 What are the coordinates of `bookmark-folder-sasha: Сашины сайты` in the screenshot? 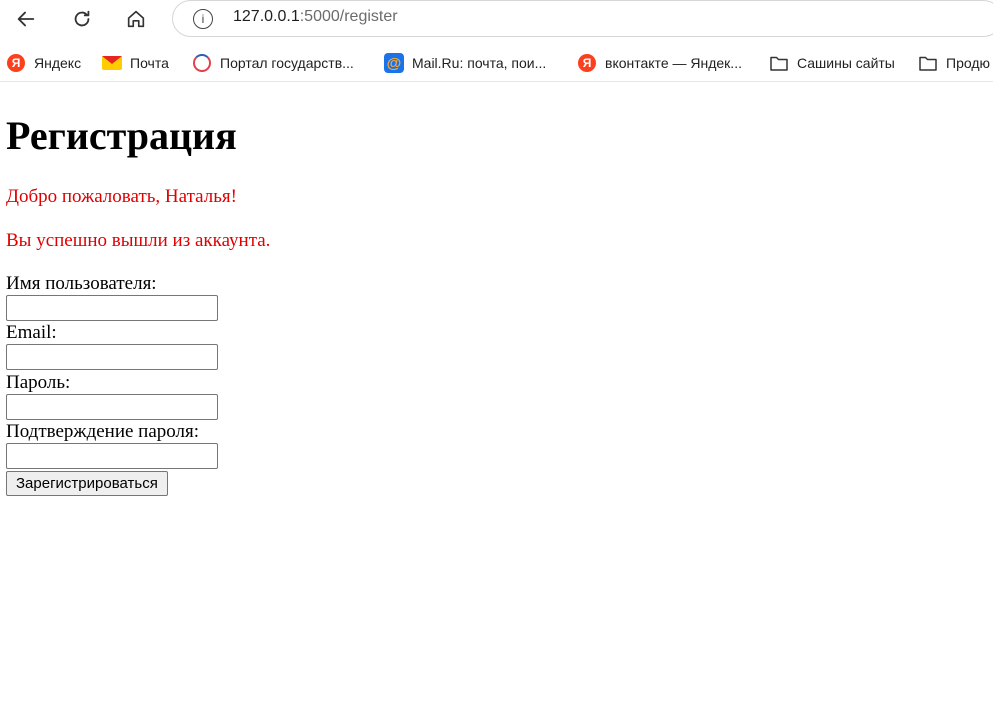 It's located at (832, 63).